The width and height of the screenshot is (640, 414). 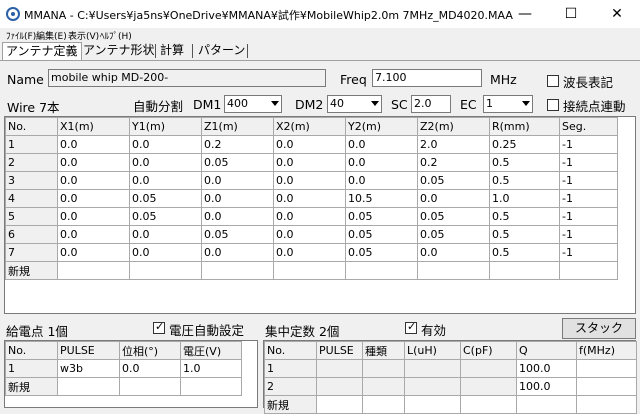 I want to click on col-seg: Seg., so click(x=588, y=126).